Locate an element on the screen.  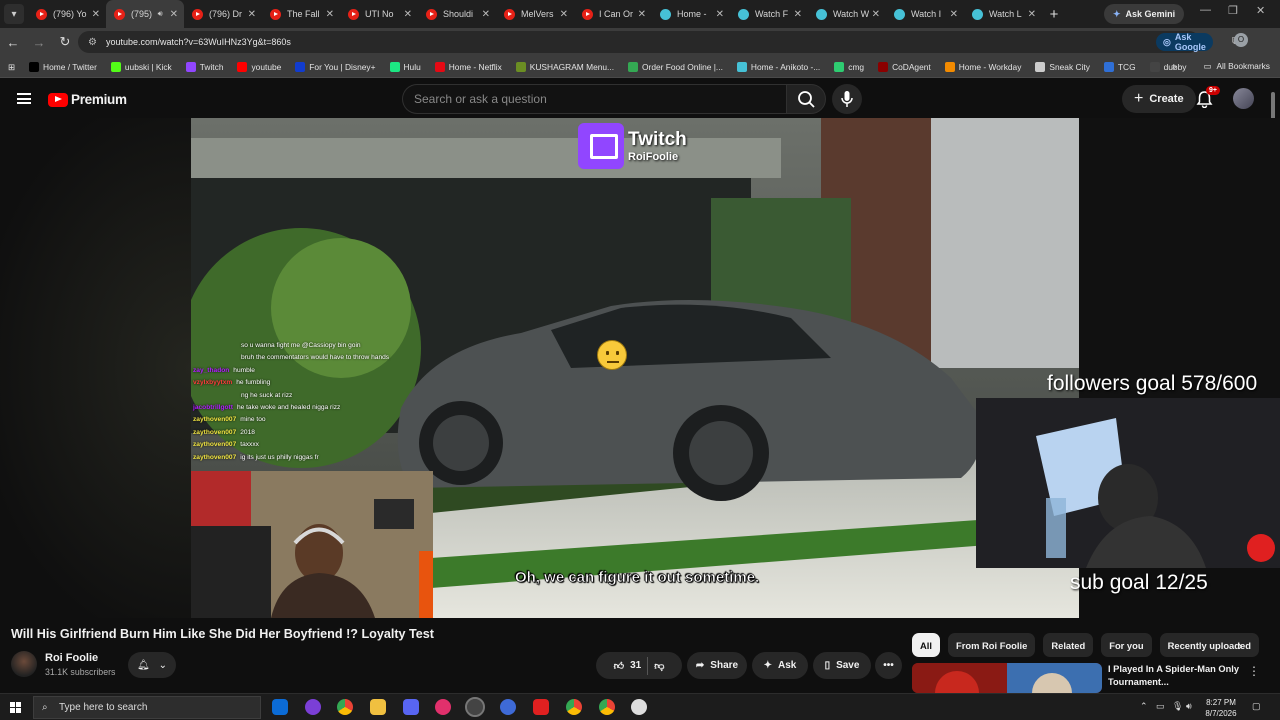
channel-avatar is located at coordinates (24, 664).